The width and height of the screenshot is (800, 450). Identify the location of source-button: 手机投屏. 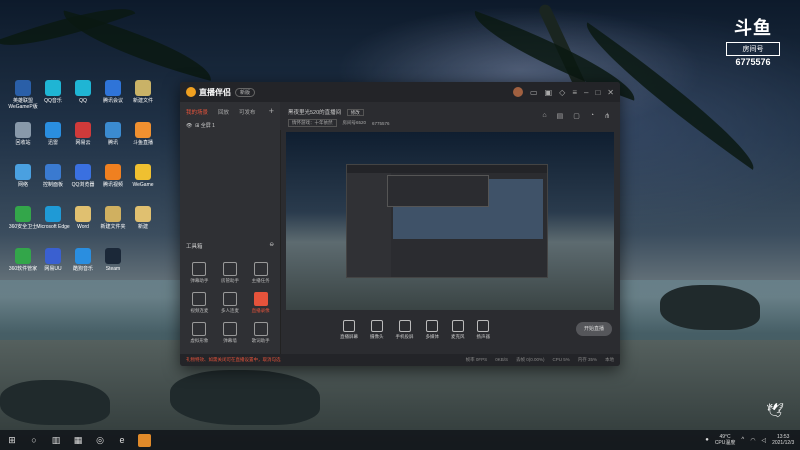
(405, 330).